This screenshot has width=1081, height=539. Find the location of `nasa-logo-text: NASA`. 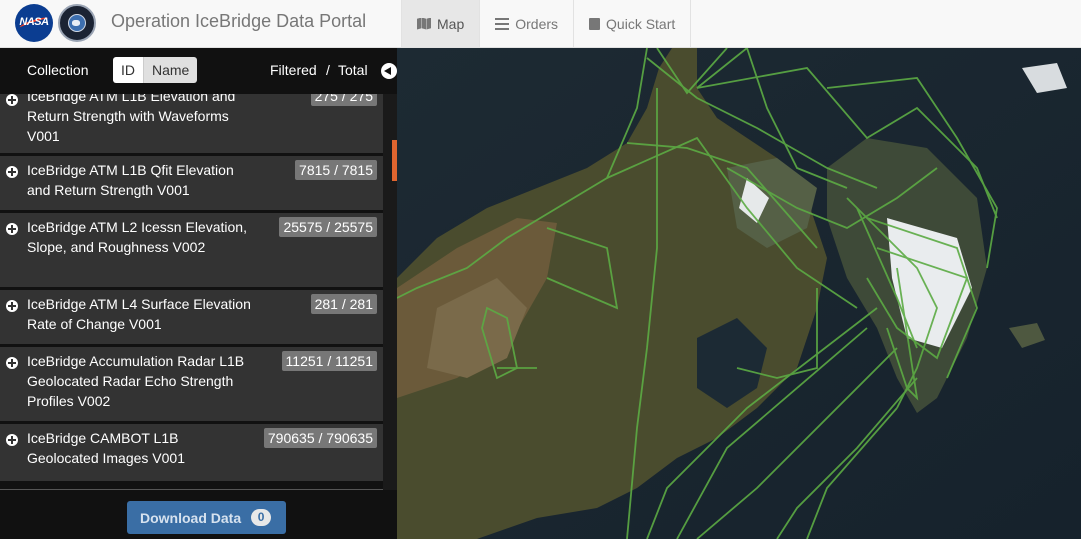

nasa-logo-text: NASA is located at coordinates (34, 22).